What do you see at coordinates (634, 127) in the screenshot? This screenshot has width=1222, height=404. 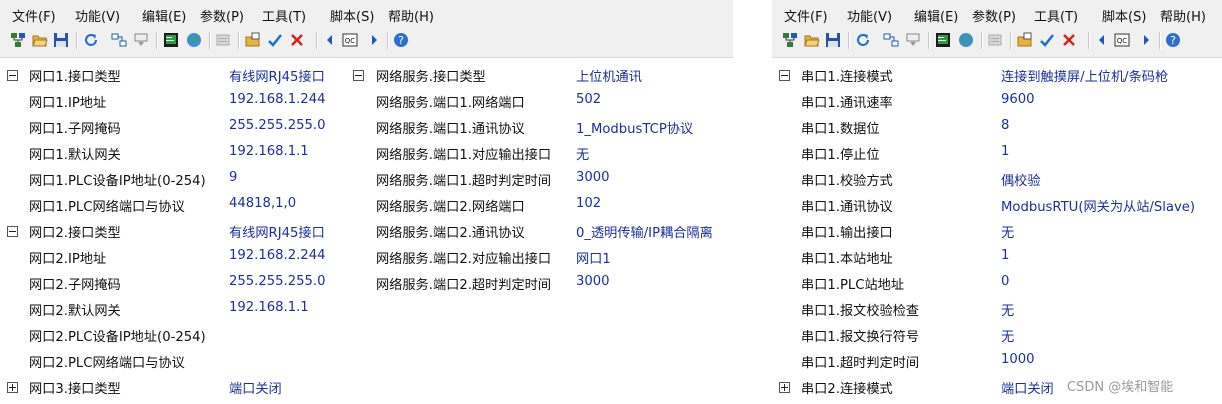 I see `property-value: 1_ModbusTCP协议` at bounding box center [634, 127].